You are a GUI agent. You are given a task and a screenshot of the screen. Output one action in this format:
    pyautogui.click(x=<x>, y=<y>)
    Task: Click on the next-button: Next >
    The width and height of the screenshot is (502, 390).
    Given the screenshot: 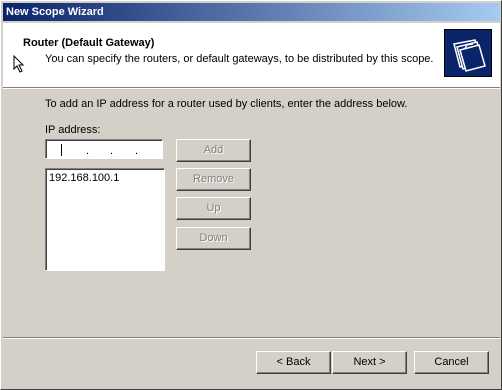 What is the action you would take?
    pyautogui.click(x=369, y=362)
    